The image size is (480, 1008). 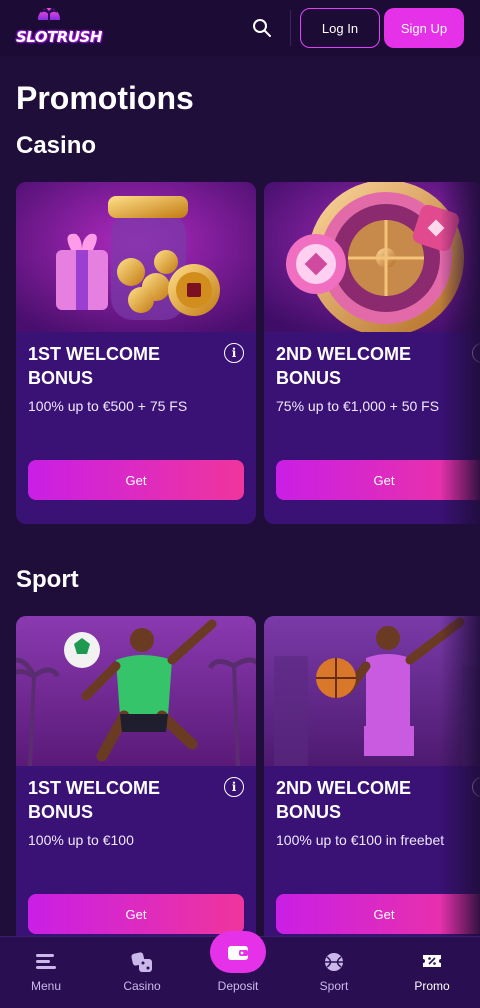 I want to click on deposit-button, so click(x=238, y=952).